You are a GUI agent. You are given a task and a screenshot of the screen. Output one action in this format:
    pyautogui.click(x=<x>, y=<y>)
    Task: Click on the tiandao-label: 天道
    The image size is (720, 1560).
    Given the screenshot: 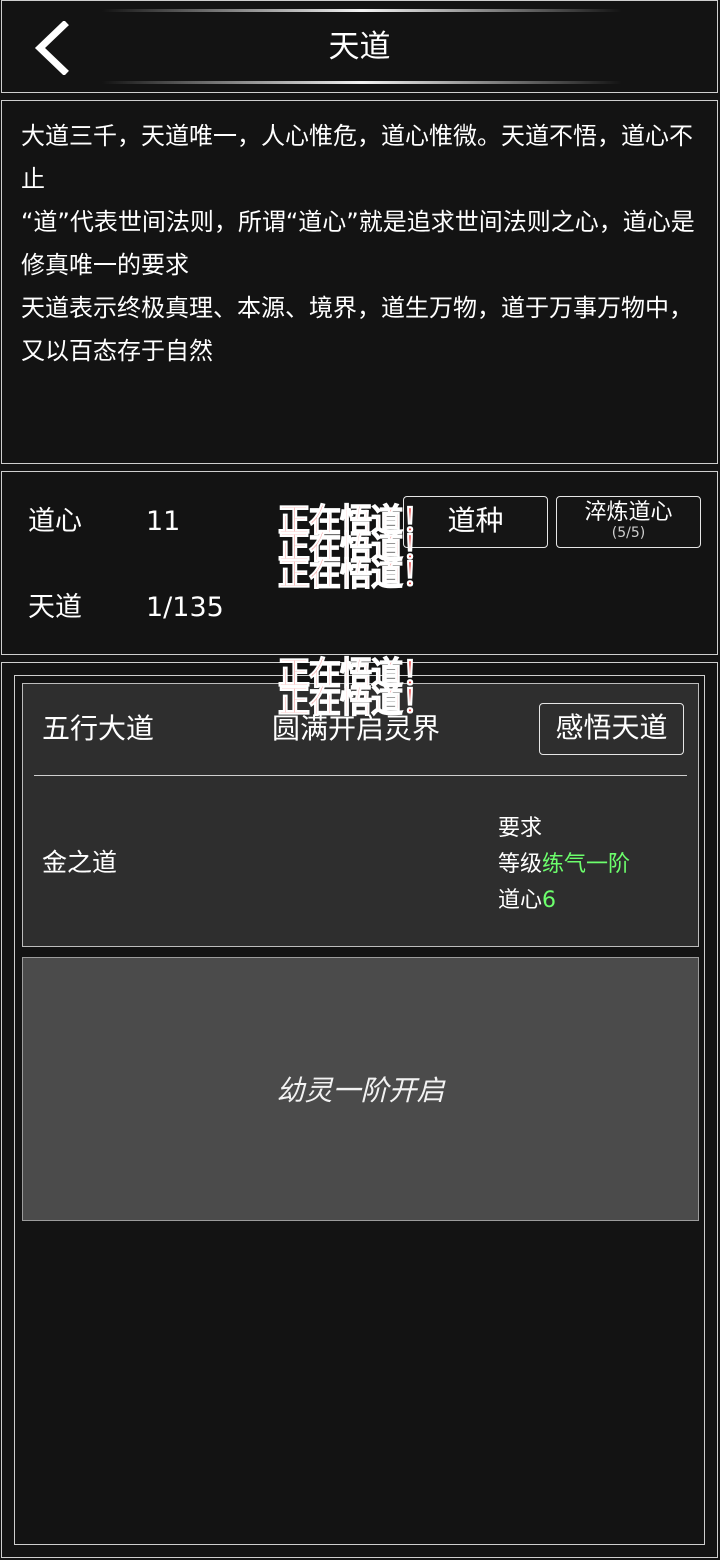 What is the action you would take?
    pyautogui.click(x=55, y=607)
    